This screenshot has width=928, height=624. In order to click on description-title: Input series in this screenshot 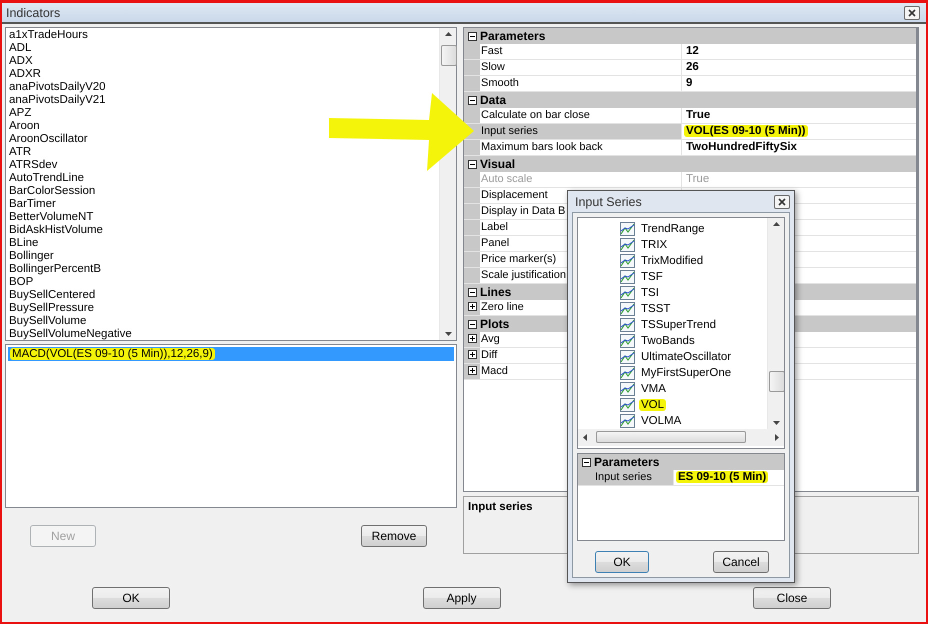, I will do `click(500, 507)`.